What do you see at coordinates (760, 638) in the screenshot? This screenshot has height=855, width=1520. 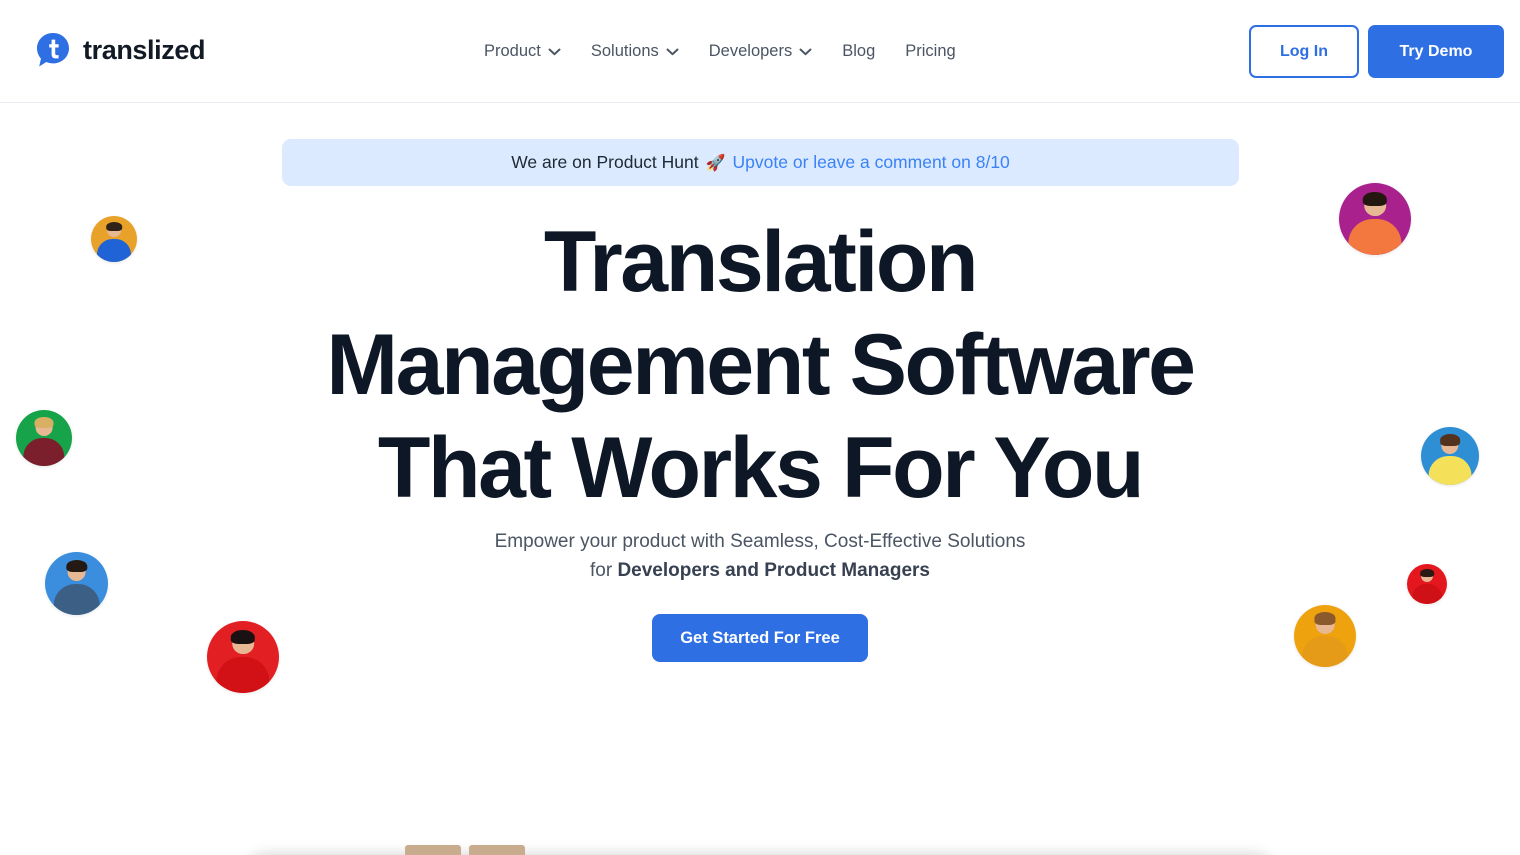 I see `get-started-button: Get Started For Free` at bounding box center [760, 638].